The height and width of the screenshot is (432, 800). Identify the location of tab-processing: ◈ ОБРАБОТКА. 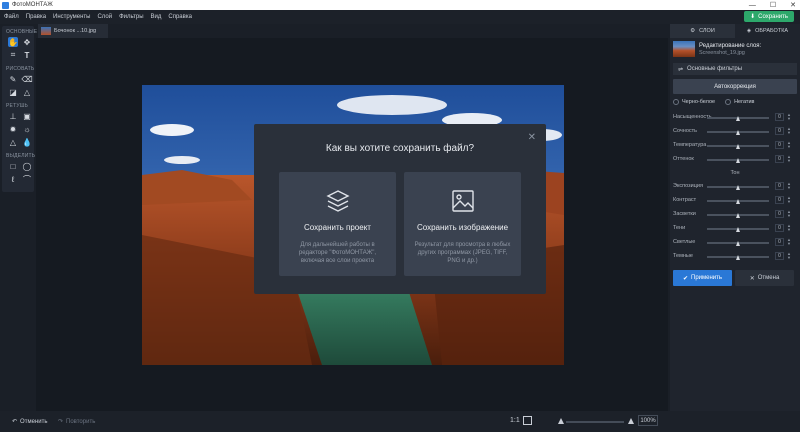
(767, 31).